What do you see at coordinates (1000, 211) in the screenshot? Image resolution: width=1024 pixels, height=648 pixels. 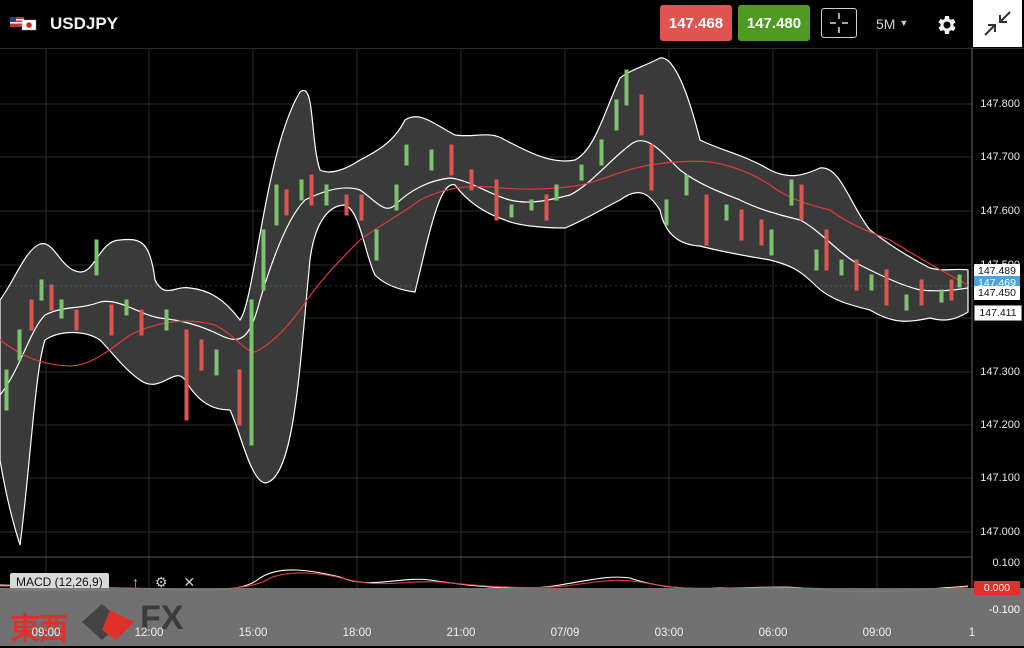 I see `price-axis-label: 147.600` at bounding box center [1000, 211].